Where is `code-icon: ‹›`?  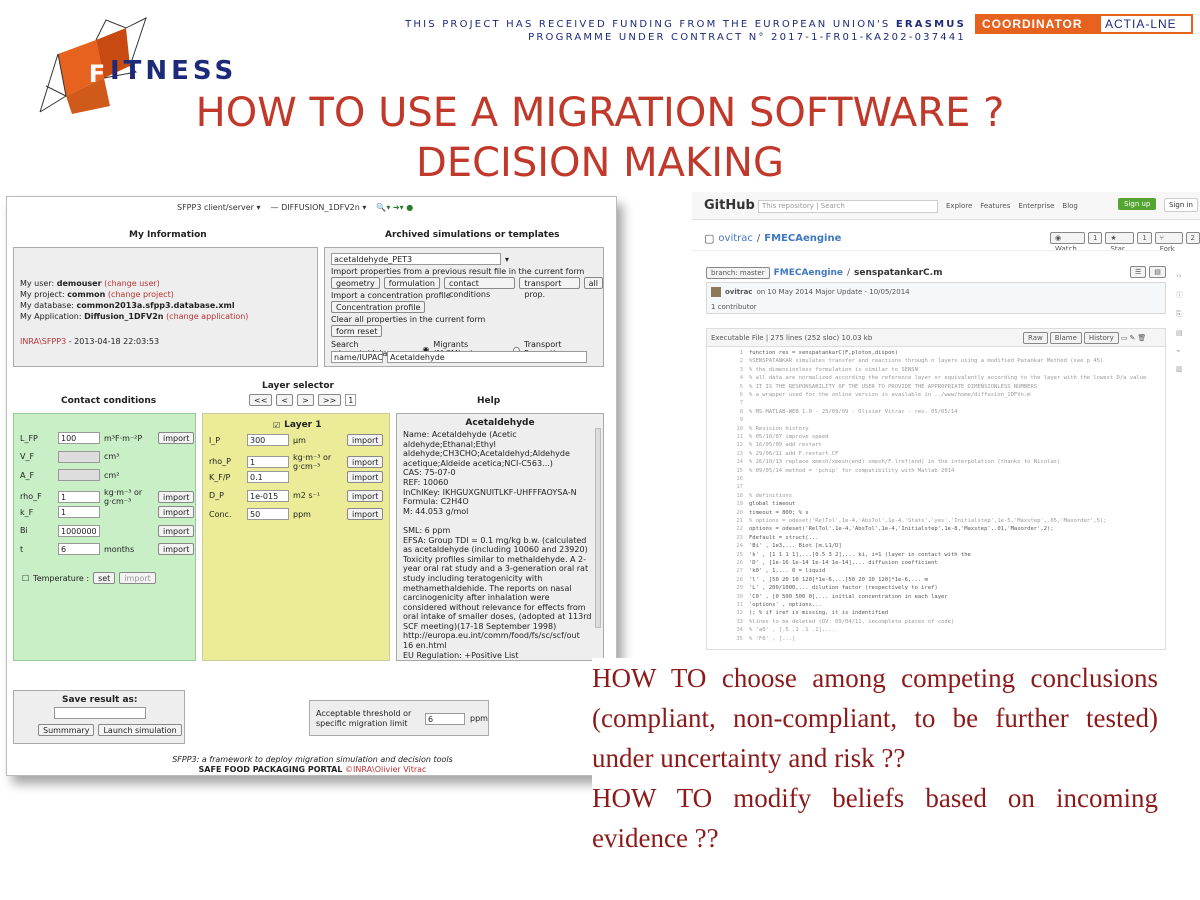
code-icon: ‹› is located at coordinates (1179, 276).